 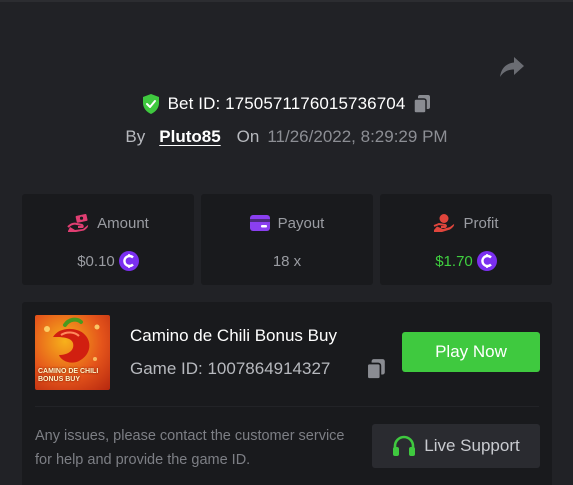 I want to click on bet-id-row: Bet ID: 1750571176015736704, so click(x=286, y=104).